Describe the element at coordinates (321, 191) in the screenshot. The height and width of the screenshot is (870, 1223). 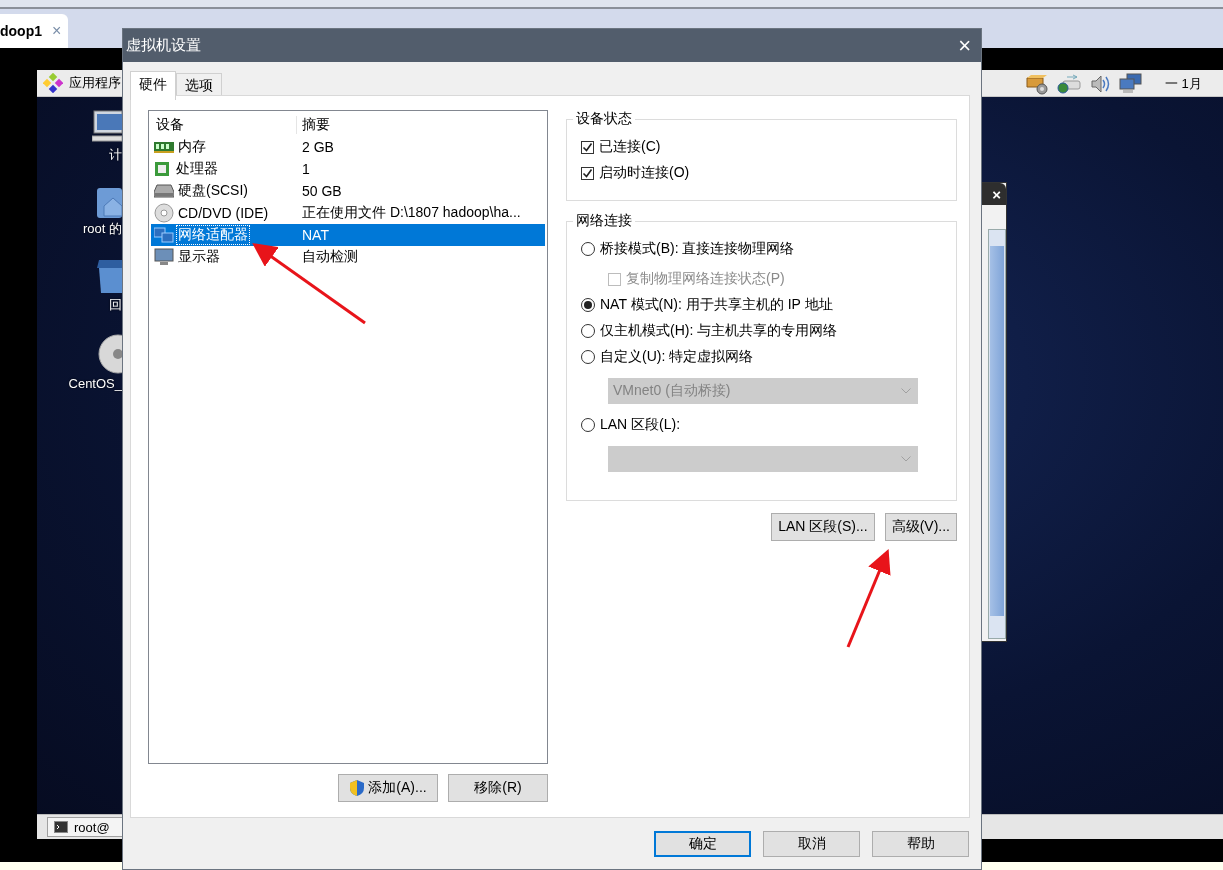
I see `table-cell-text: 50 GB` at that location.